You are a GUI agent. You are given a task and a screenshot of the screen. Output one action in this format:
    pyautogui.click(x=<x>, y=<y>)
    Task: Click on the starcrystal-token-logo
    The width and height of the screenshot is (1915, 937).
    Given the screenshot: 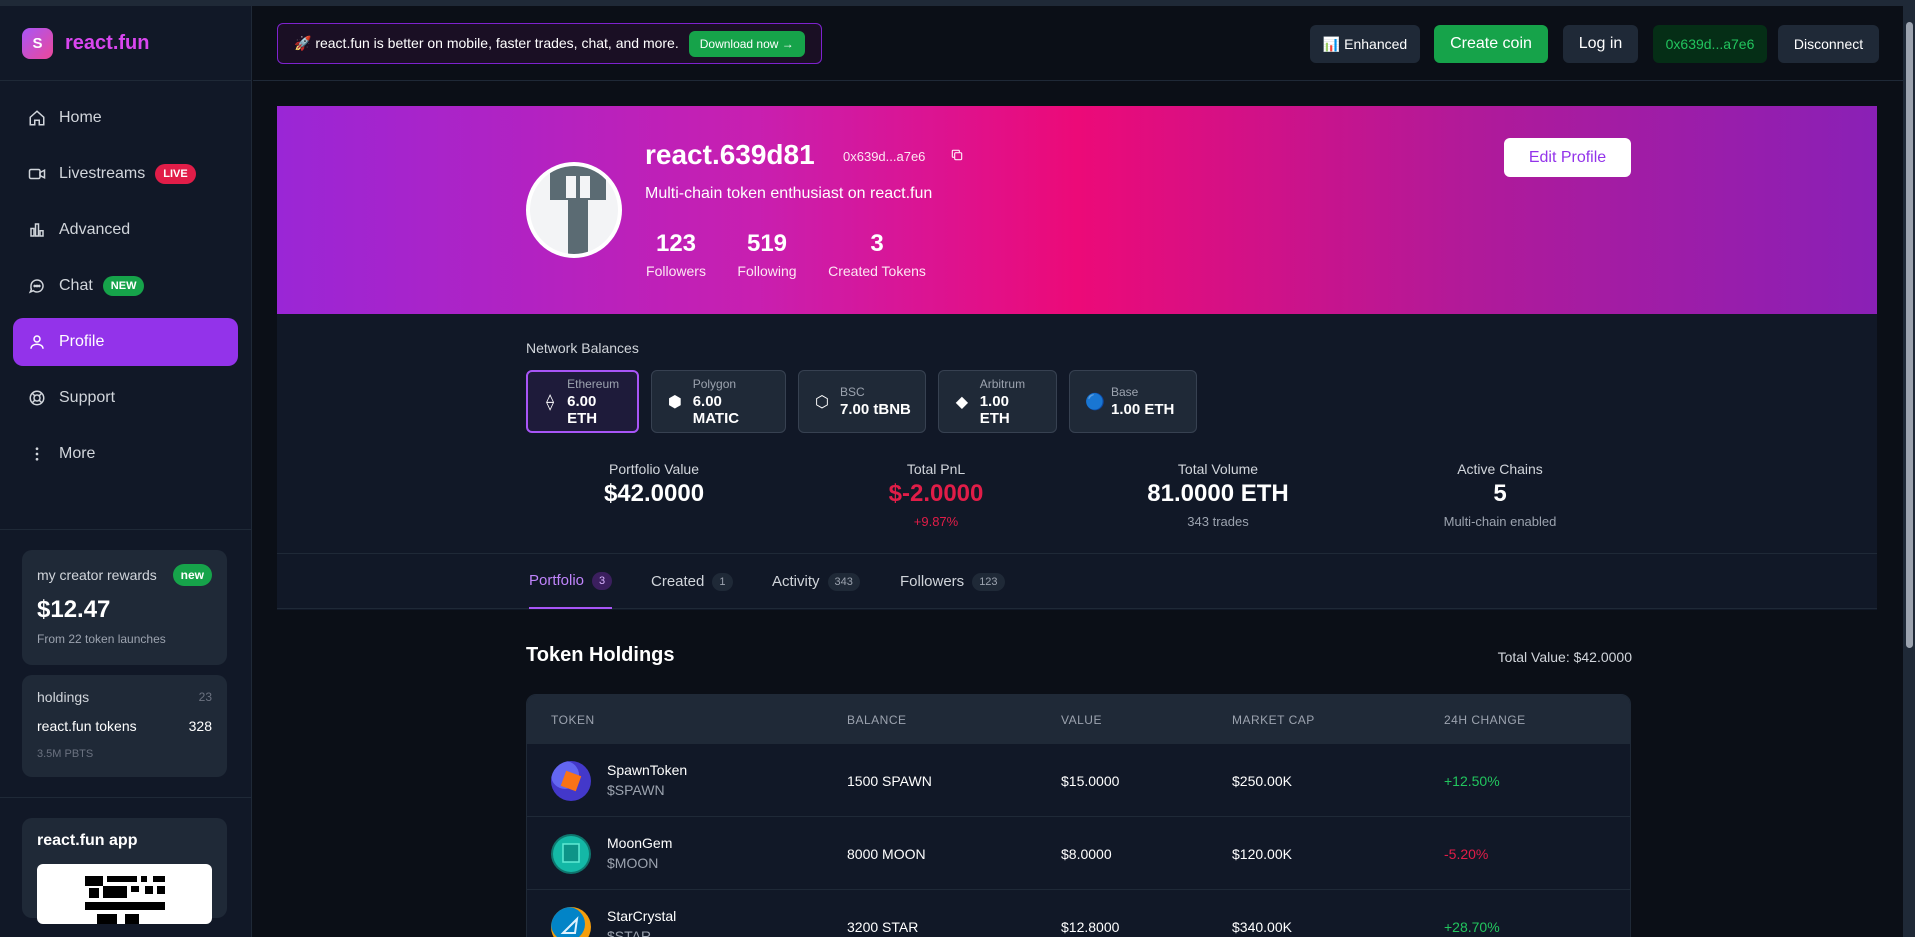 What is the action you would take?
    pyautogui.click(x=571, y=922)
    